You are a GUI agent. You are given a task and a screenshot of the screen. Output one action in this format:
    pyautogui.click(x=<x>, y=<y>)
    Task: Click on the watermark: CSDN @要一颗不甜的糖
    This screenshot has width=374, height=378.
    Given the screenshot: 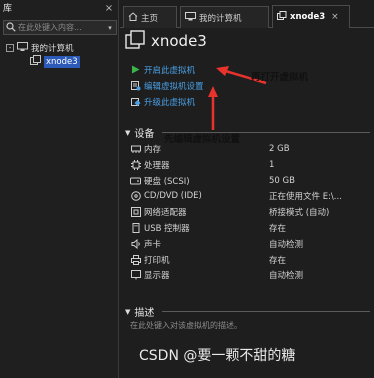 What is the action you would take?
    pyautogui.click(x=217, y=356)
    